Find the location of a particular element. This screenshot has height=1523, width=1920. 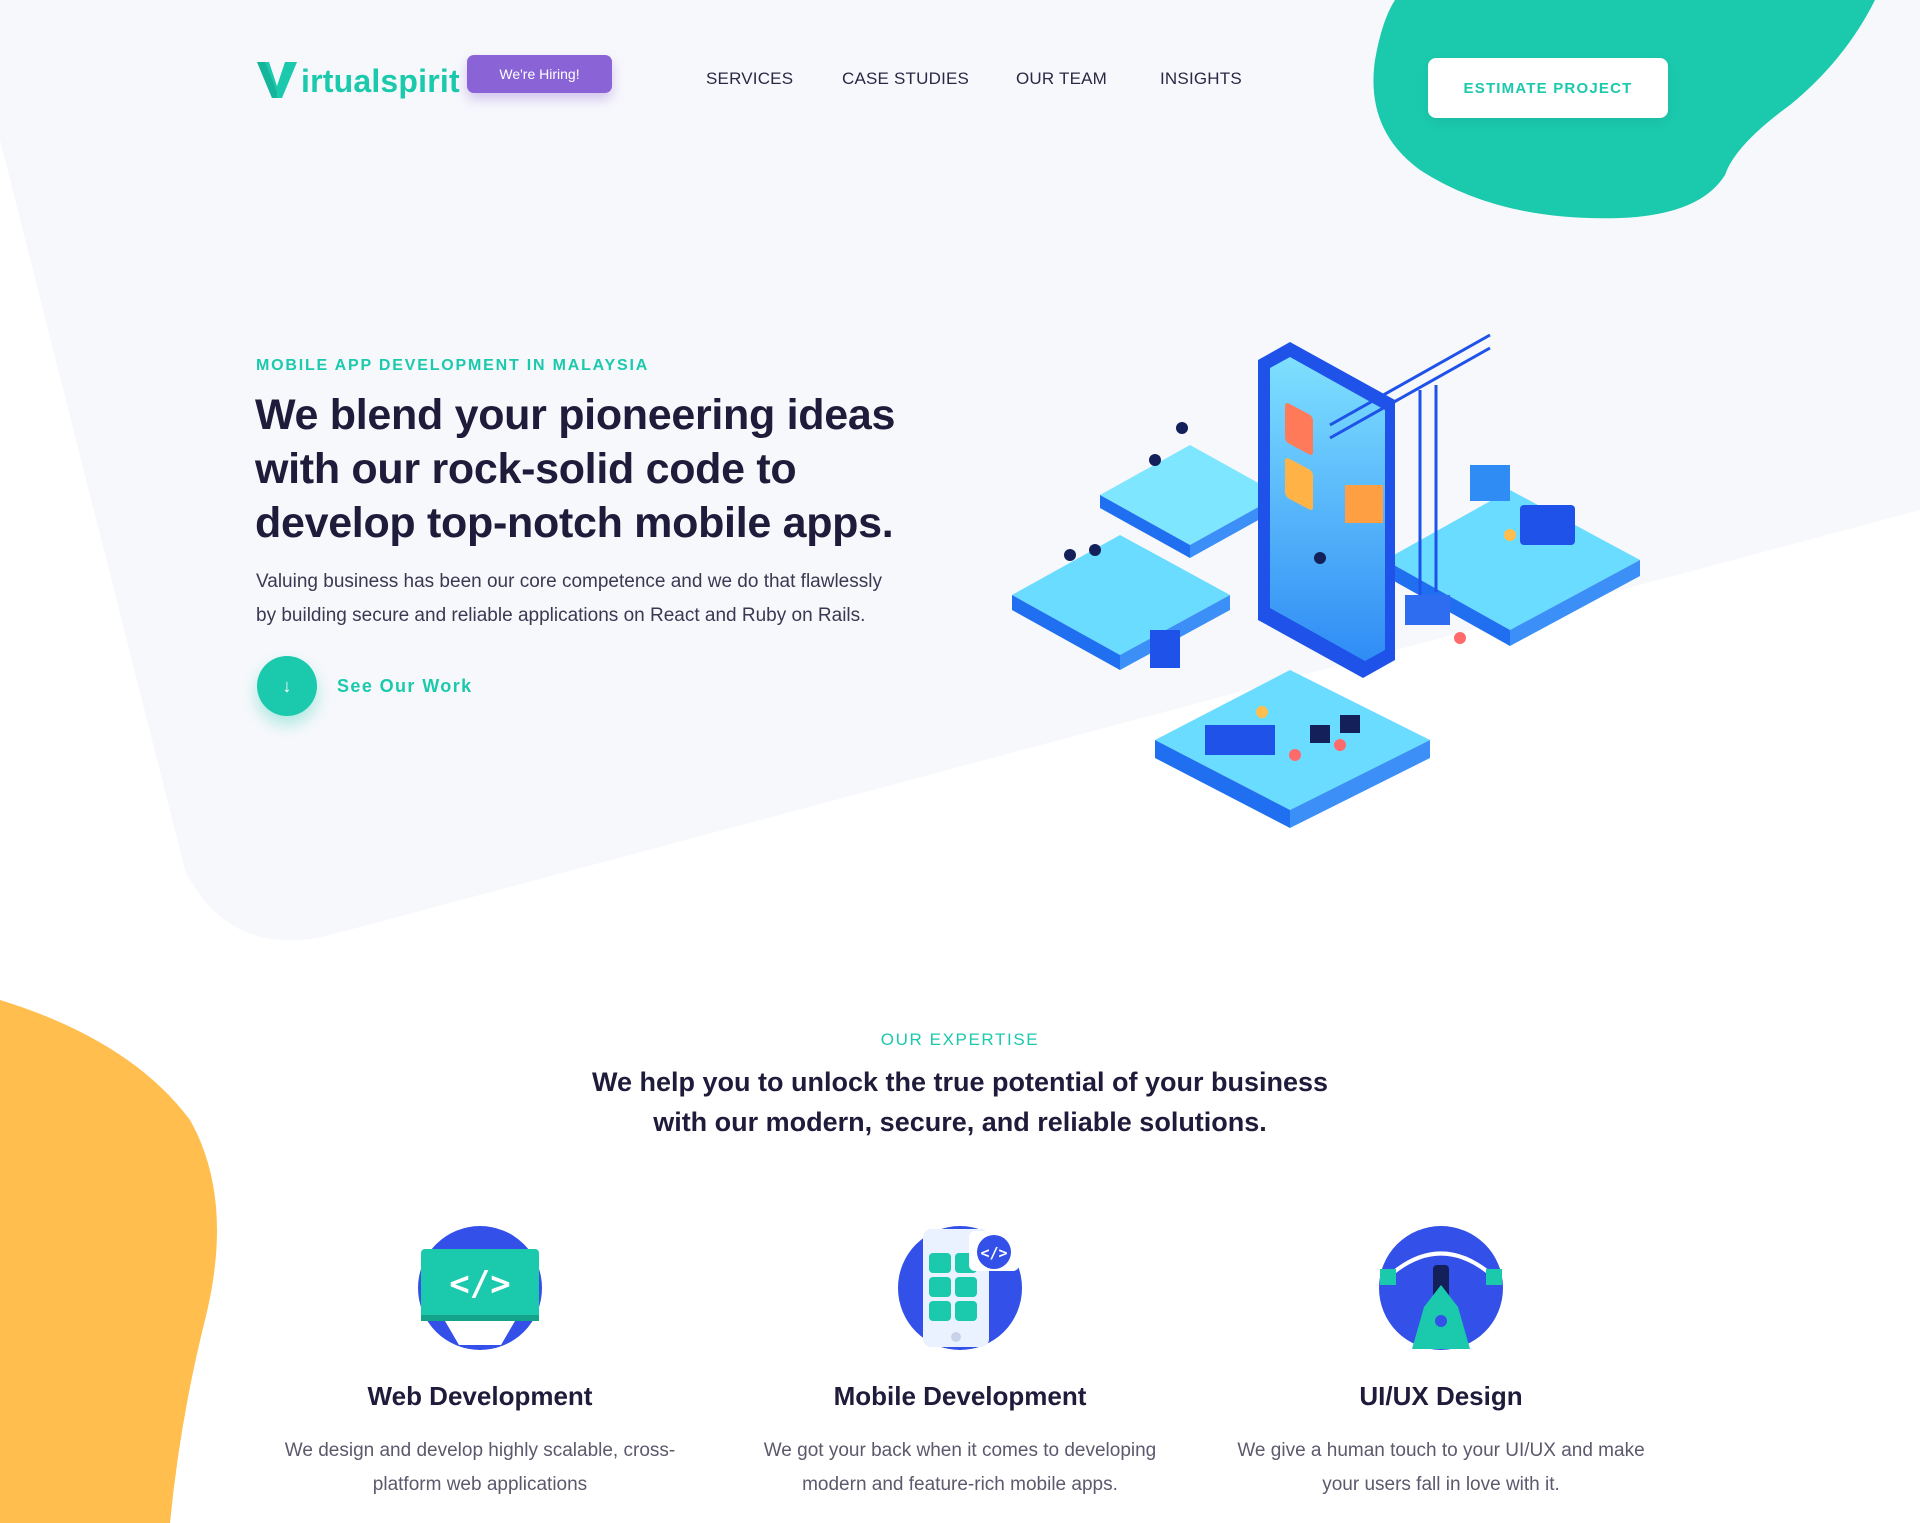

nav-case-studies: CASE STUDIES is located at coordinates (905, 79).